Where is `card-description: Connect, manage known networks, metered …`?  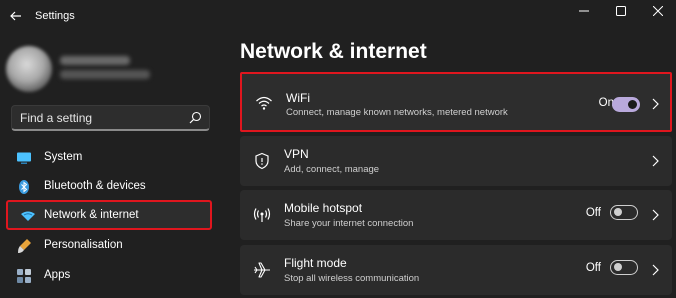 card-description: Connect, manage known networks, metered … is located at coordinates (397, 112).